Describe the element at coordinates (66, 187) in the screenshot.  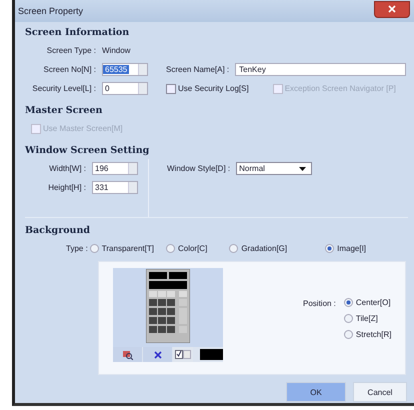
I see `field-label: Height[H] :` at that location.